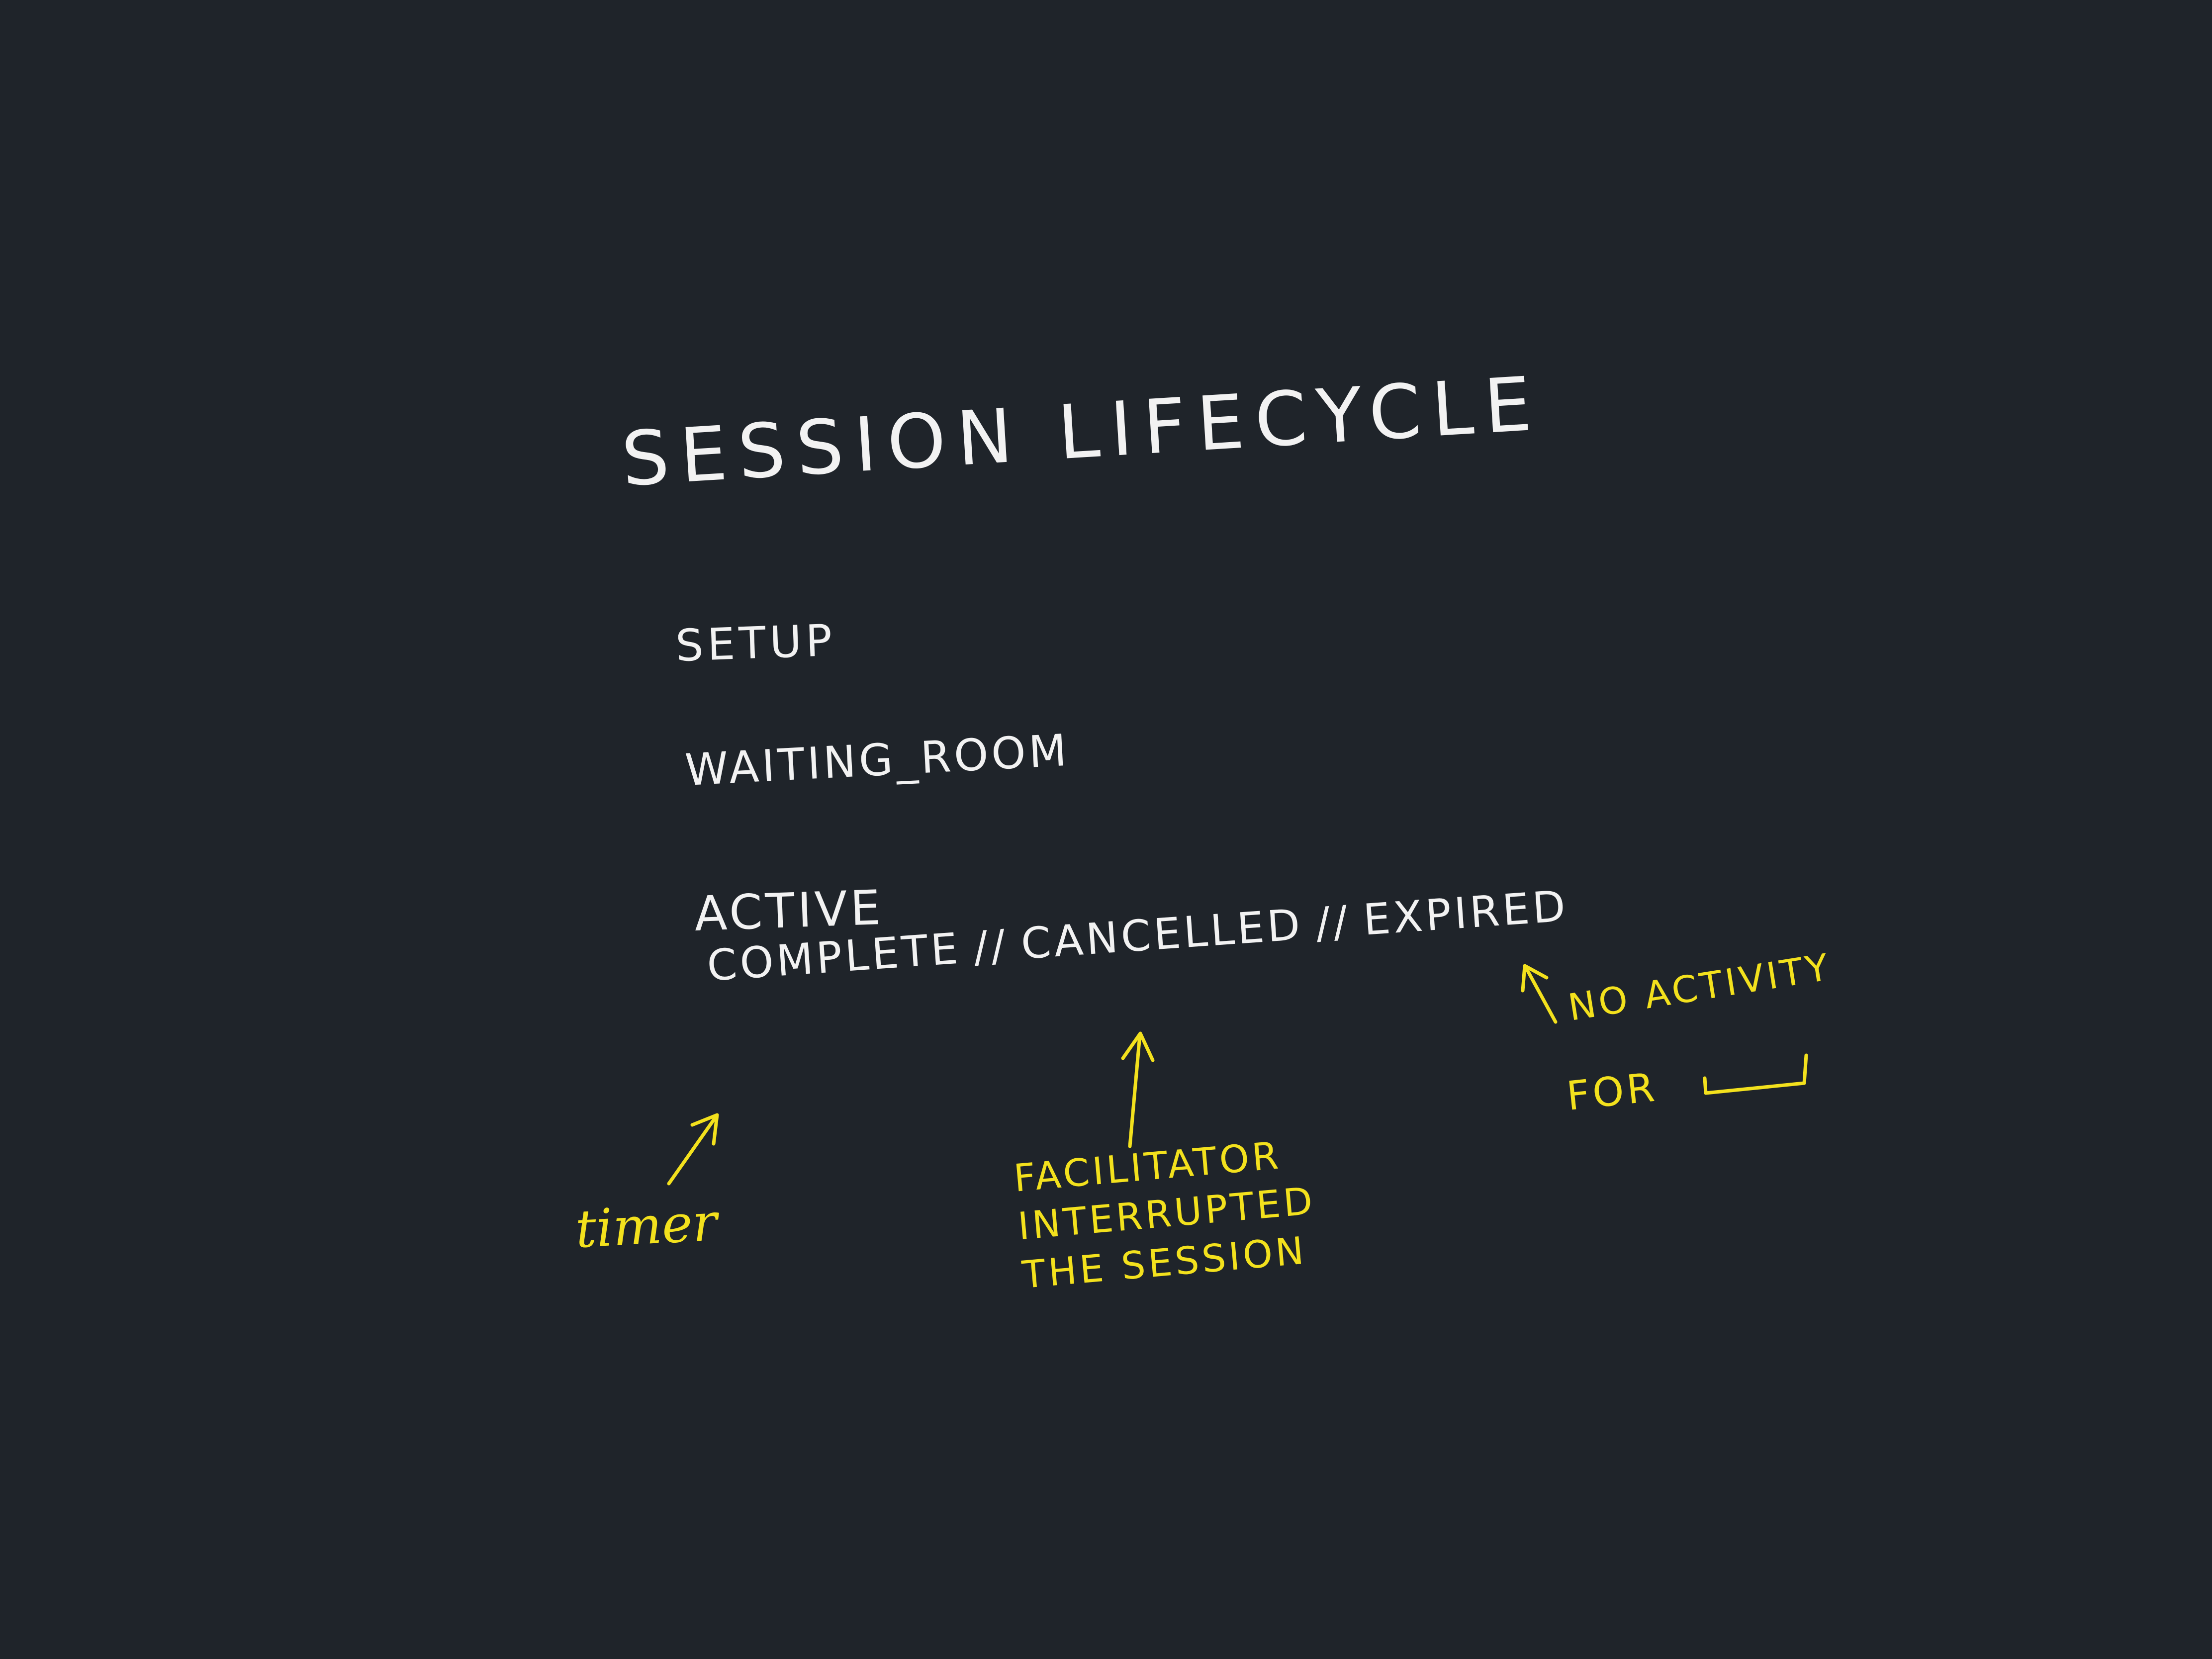 This screenshot has width=2212, height=1659. I want to click on annotation-timer: timer, so click(646, 1226).